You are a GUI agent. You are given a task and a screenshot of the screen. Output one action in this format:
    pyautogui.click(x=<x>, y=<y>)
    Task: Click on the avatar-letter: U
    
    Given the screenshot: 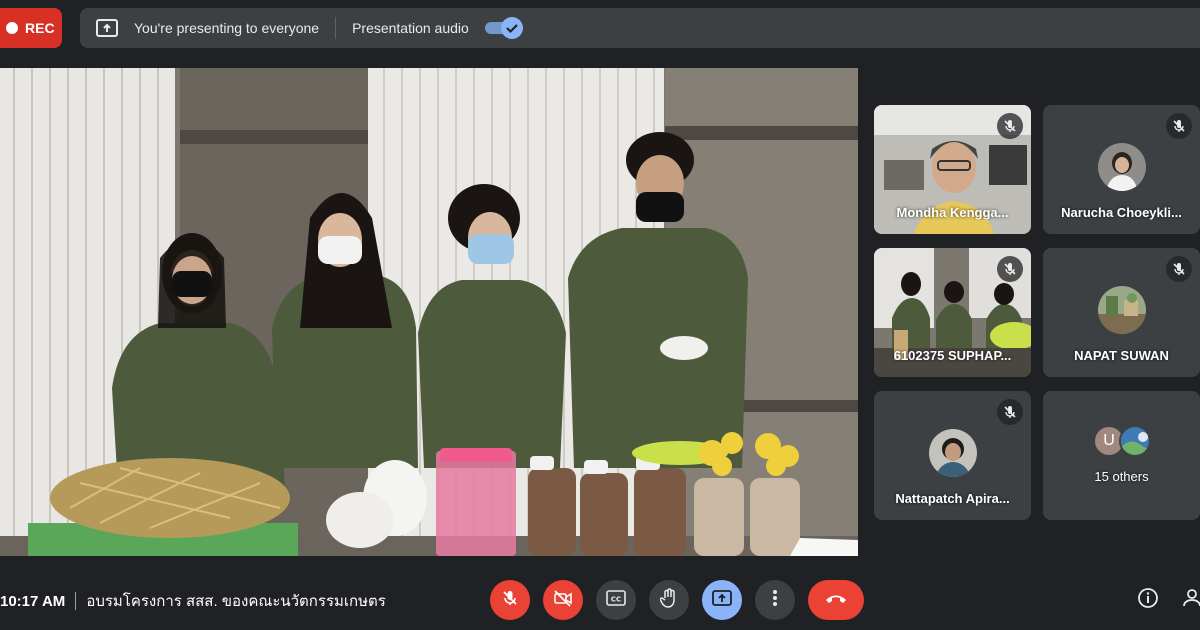 What is the action you would take?
    pyautogui.click(x=1109, y=440)
    